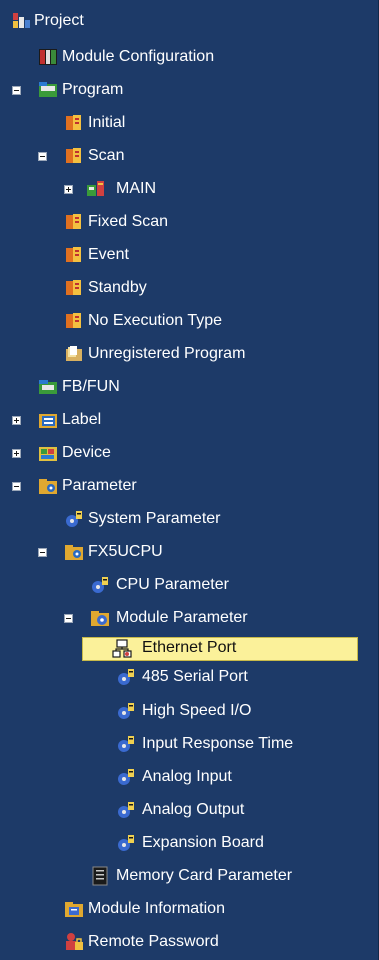 The height and width of the screenshot is (960, 379). I want to click on device-icon, so click(48, 453).